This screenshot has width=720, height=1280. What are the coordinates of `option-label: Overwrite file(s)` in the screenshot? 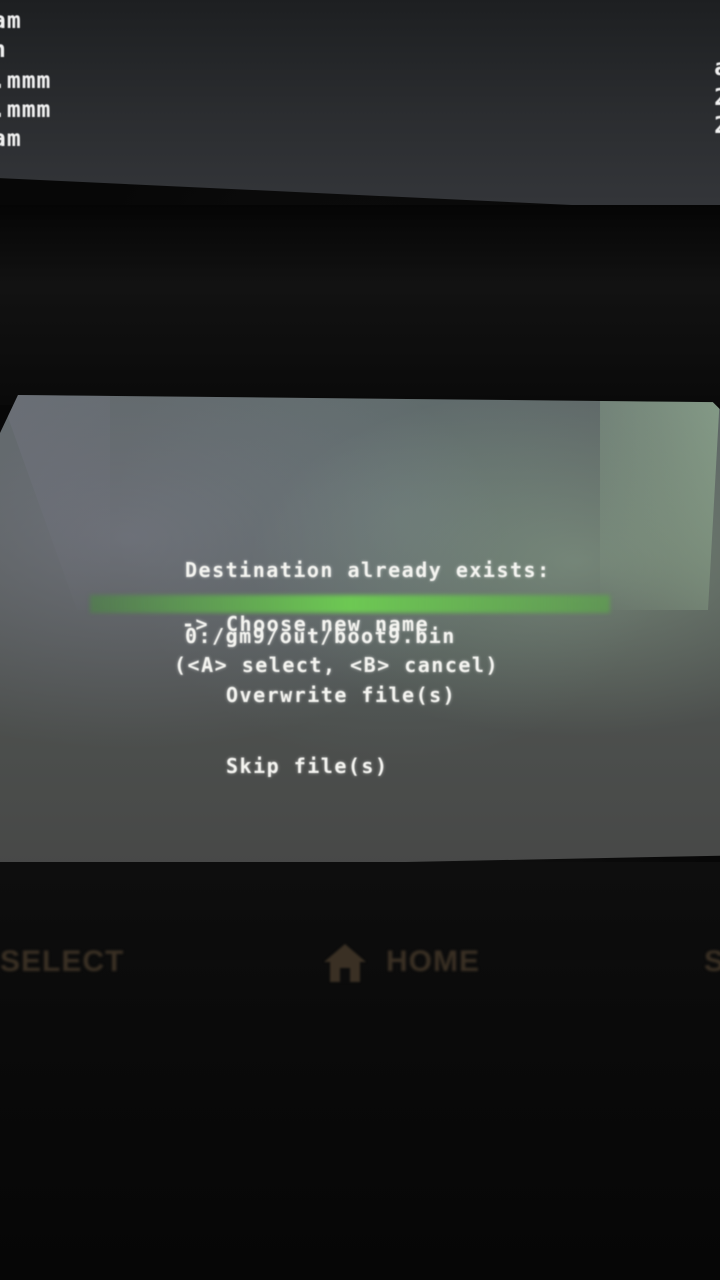 It's located at (341, 695).